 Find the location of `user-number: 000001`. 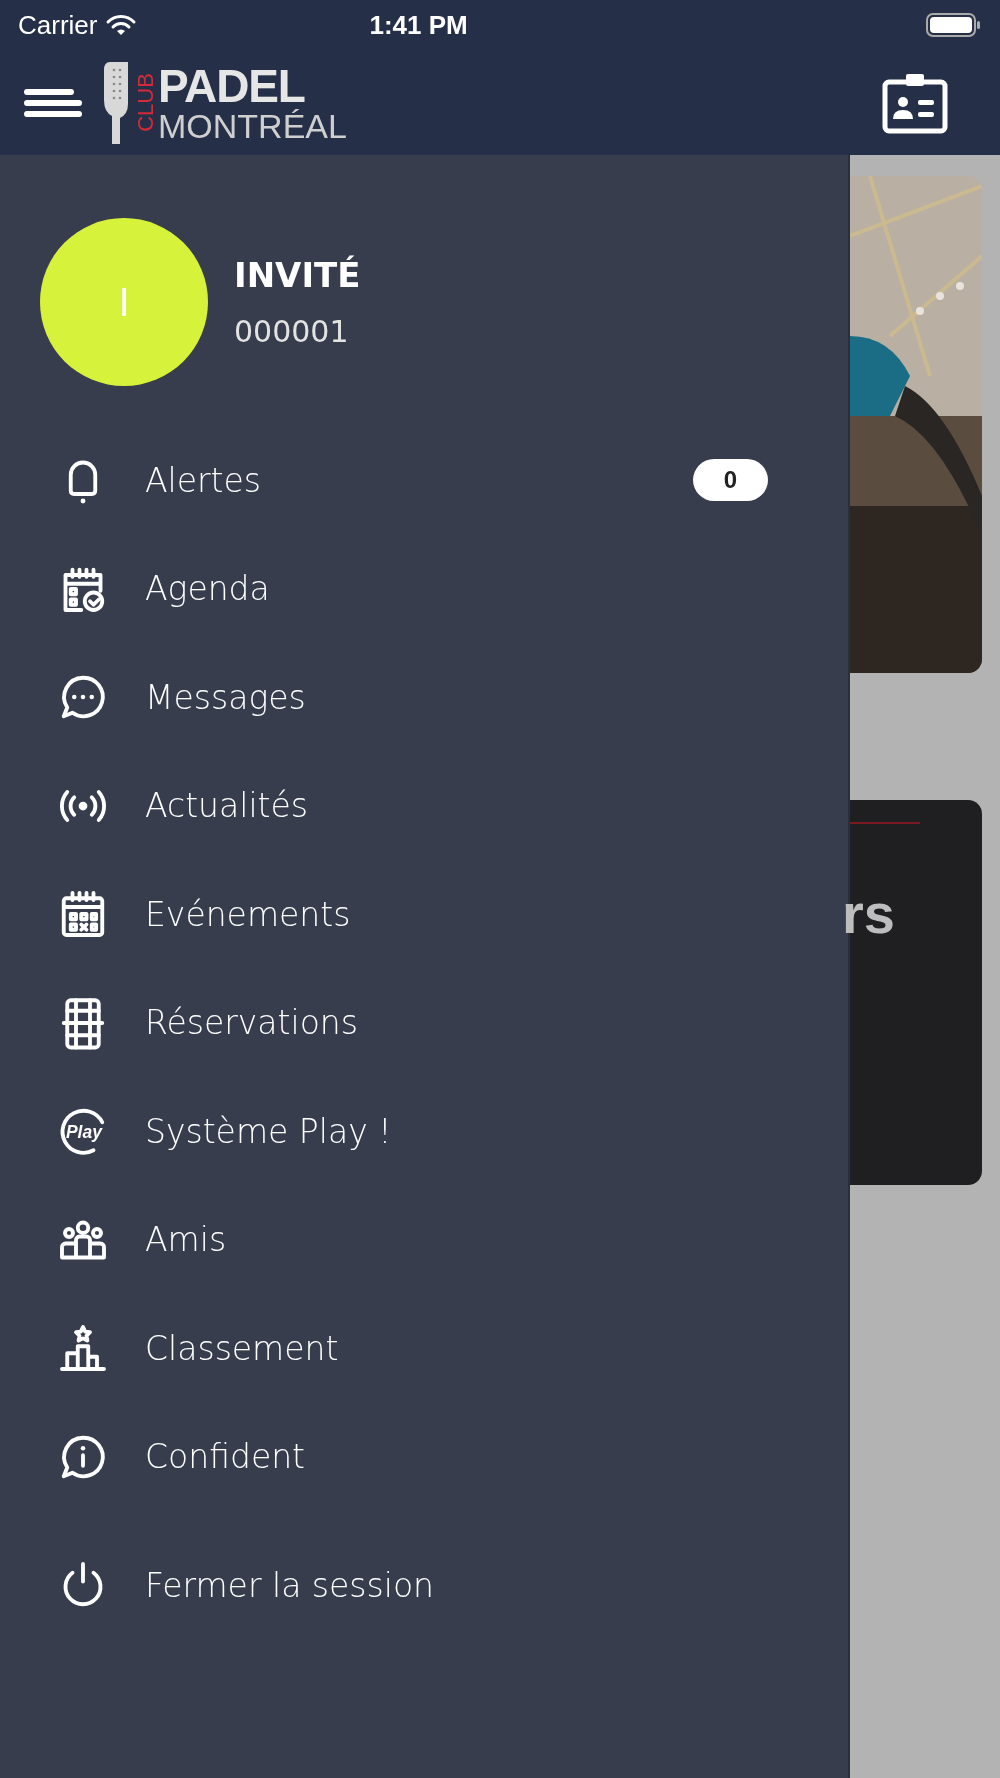

user-number: 000001 is located at coordinates (292, 332).